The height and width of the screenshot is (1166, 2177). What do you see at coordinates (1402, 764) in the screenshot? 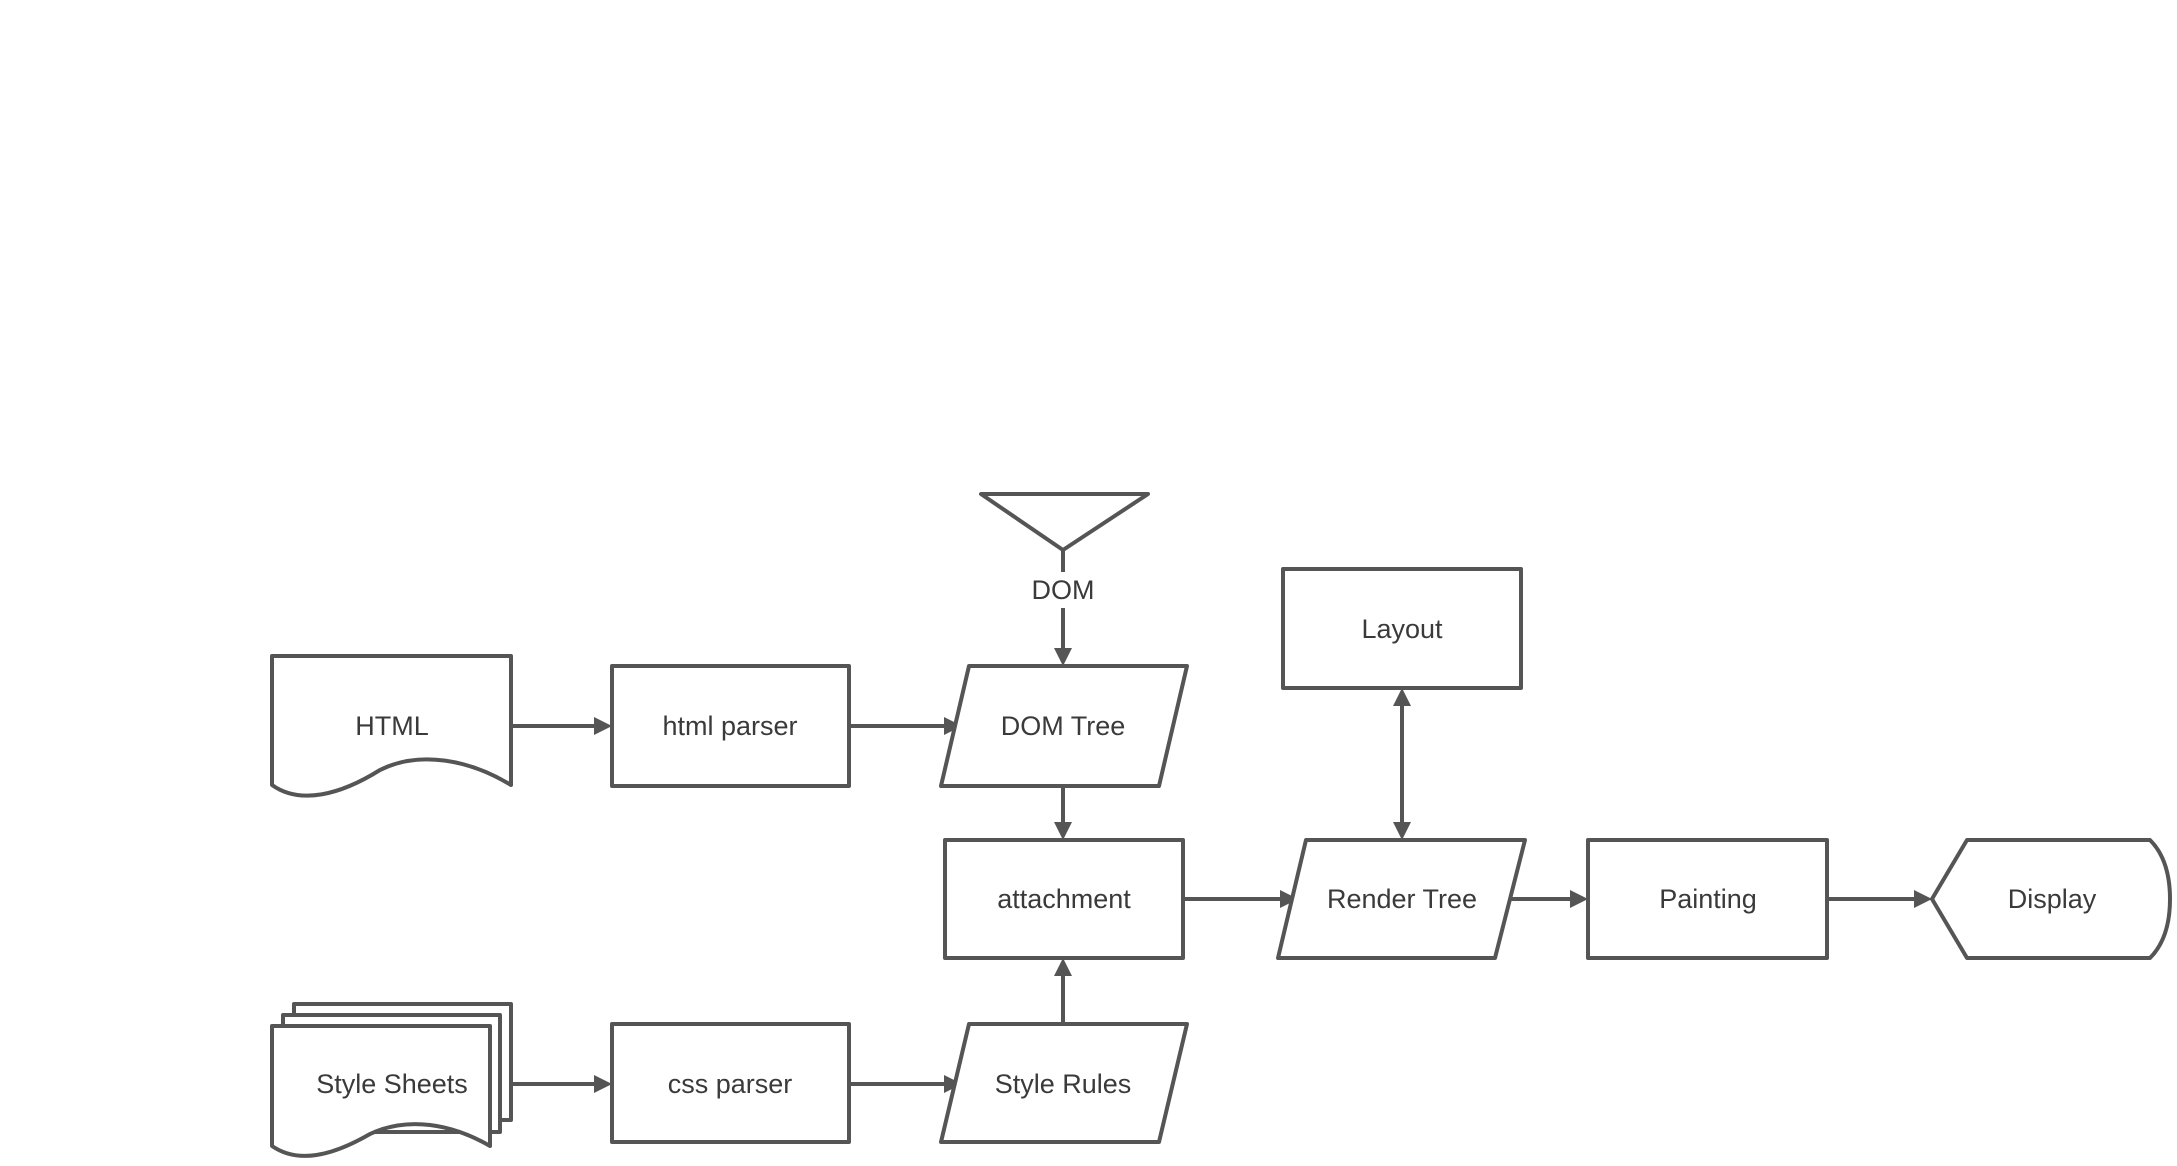
I see `edge-render-tree-layout-bidirectional` at bounding box center [1402, 764].